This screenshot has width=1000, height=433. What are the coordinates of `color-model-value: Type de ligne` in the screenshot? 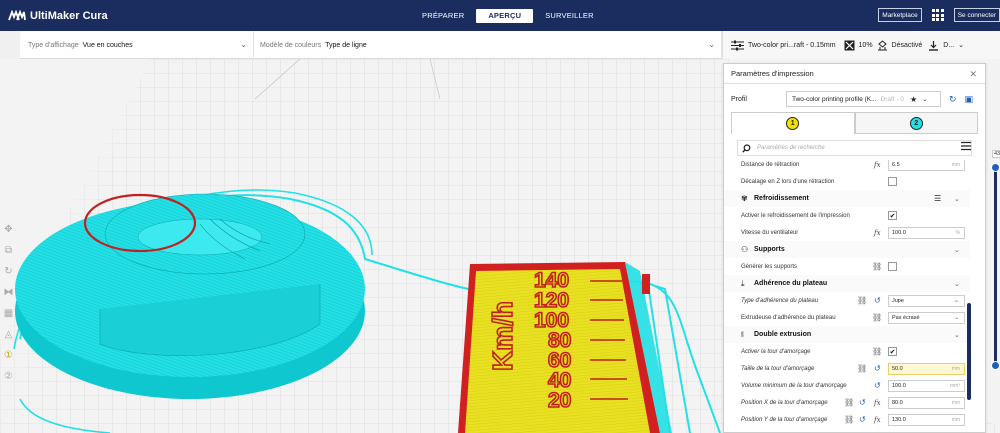 It's located at (346, 45).